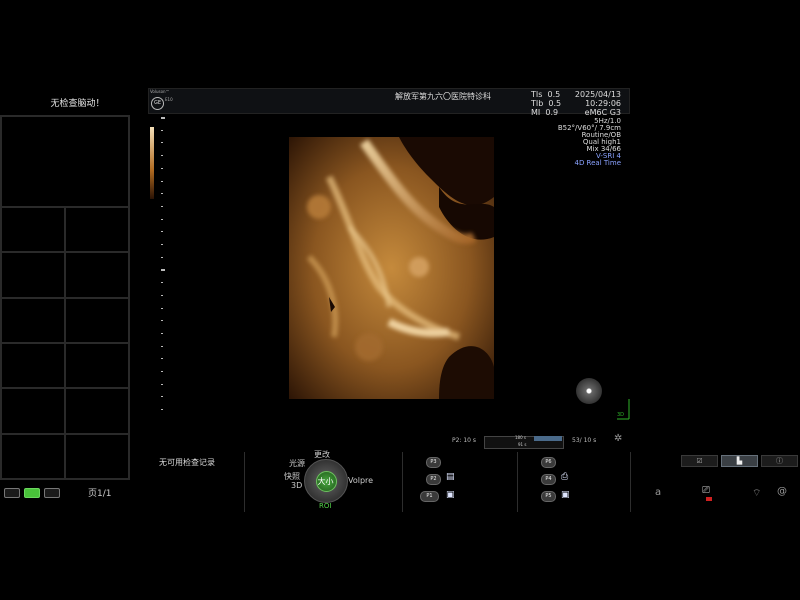 The image size is (800, 600). I want to click on light-source-label: 光源, so click(297, 463).